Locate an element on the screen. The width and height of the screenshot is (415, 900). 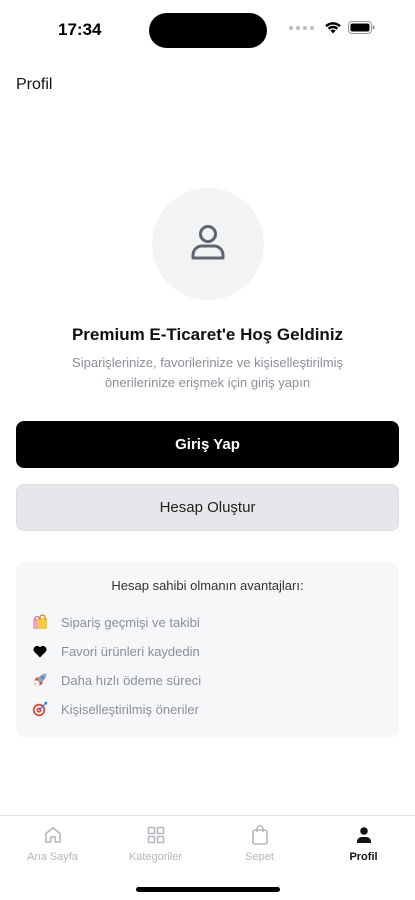
benefits-title: Hesap sahibi olmanın avantajları: is located at coordinates (207, 585).